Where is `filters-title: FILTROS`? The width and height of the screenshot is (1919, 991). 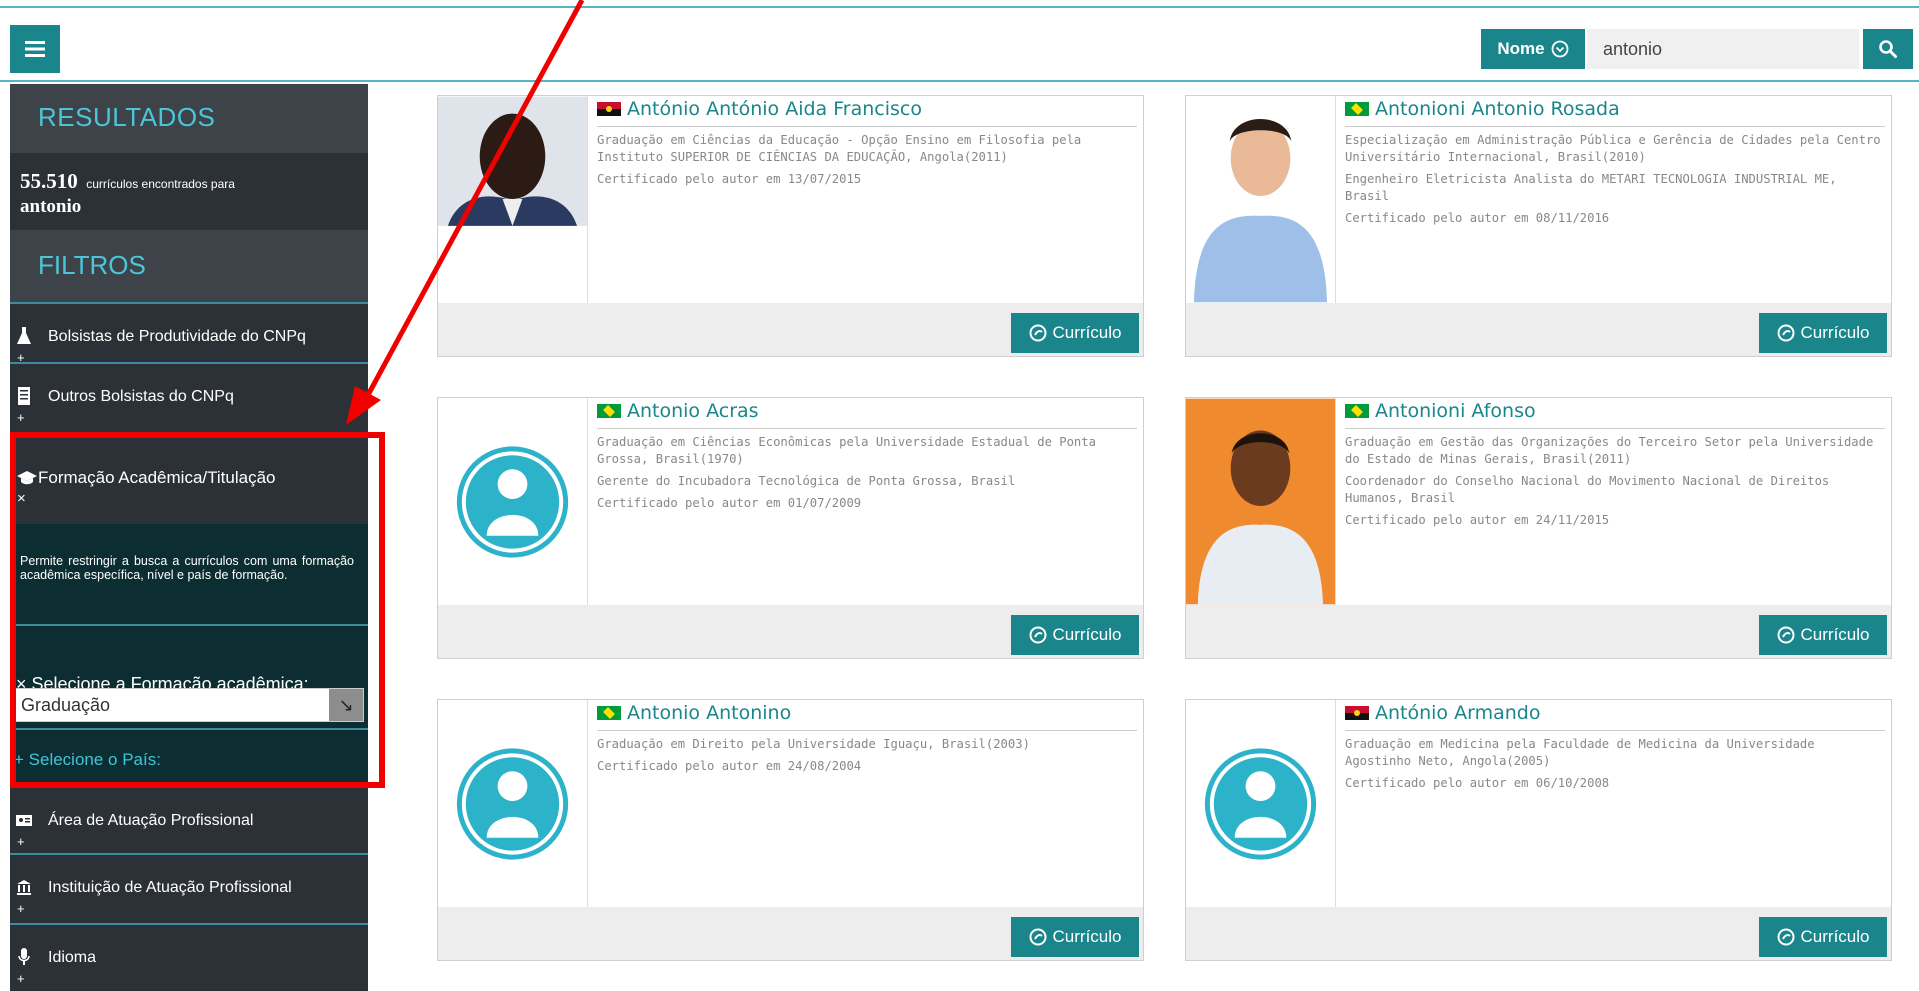 filters-title: FILTROS is located at coordinates (189, 266).